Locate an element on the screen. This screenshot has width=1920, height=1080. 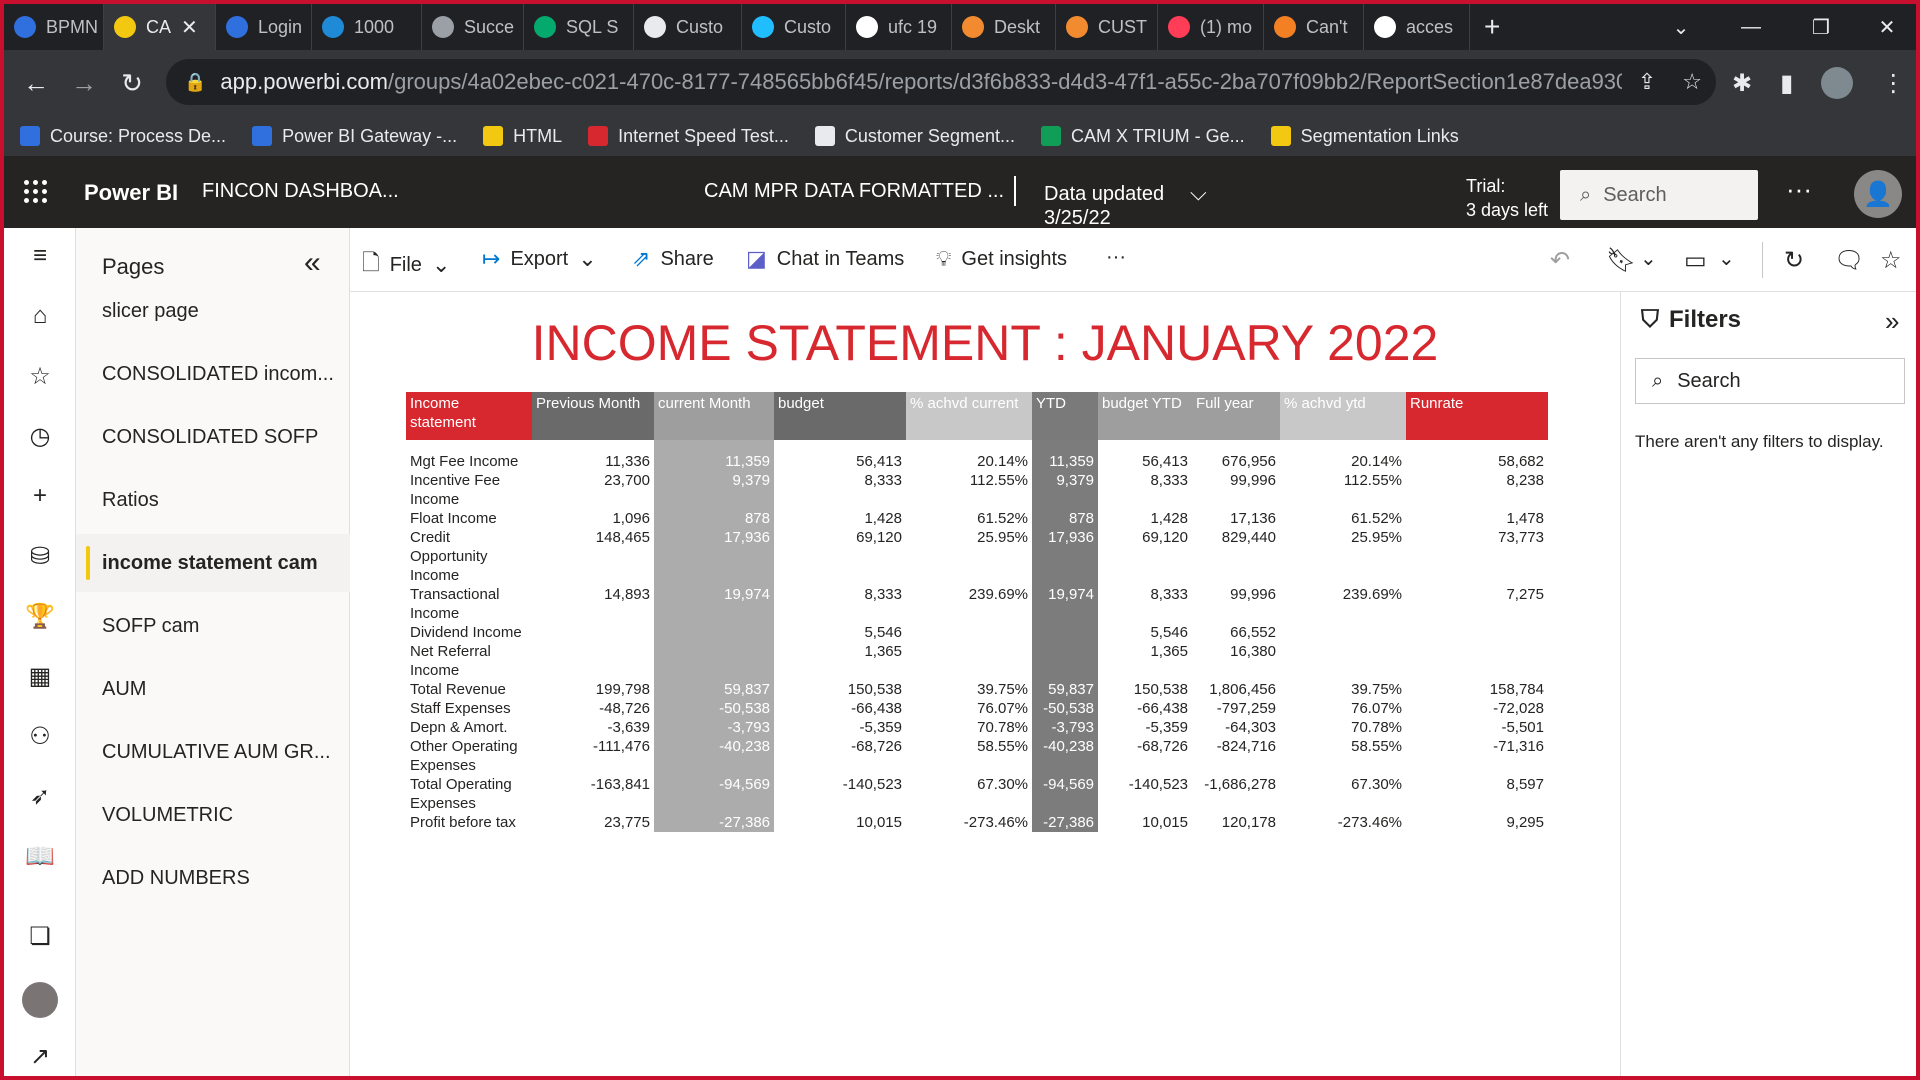
page-tab: SOFP cam is located at coordinates (213, 626).